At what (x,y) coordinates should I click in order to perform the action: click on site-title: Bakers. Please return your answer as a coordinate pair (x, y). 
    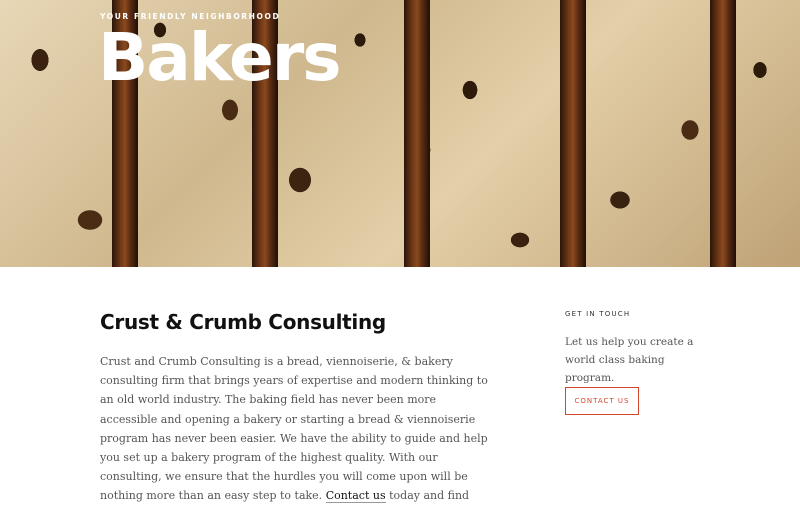
    Looking at the image, I should click on (220, 58).